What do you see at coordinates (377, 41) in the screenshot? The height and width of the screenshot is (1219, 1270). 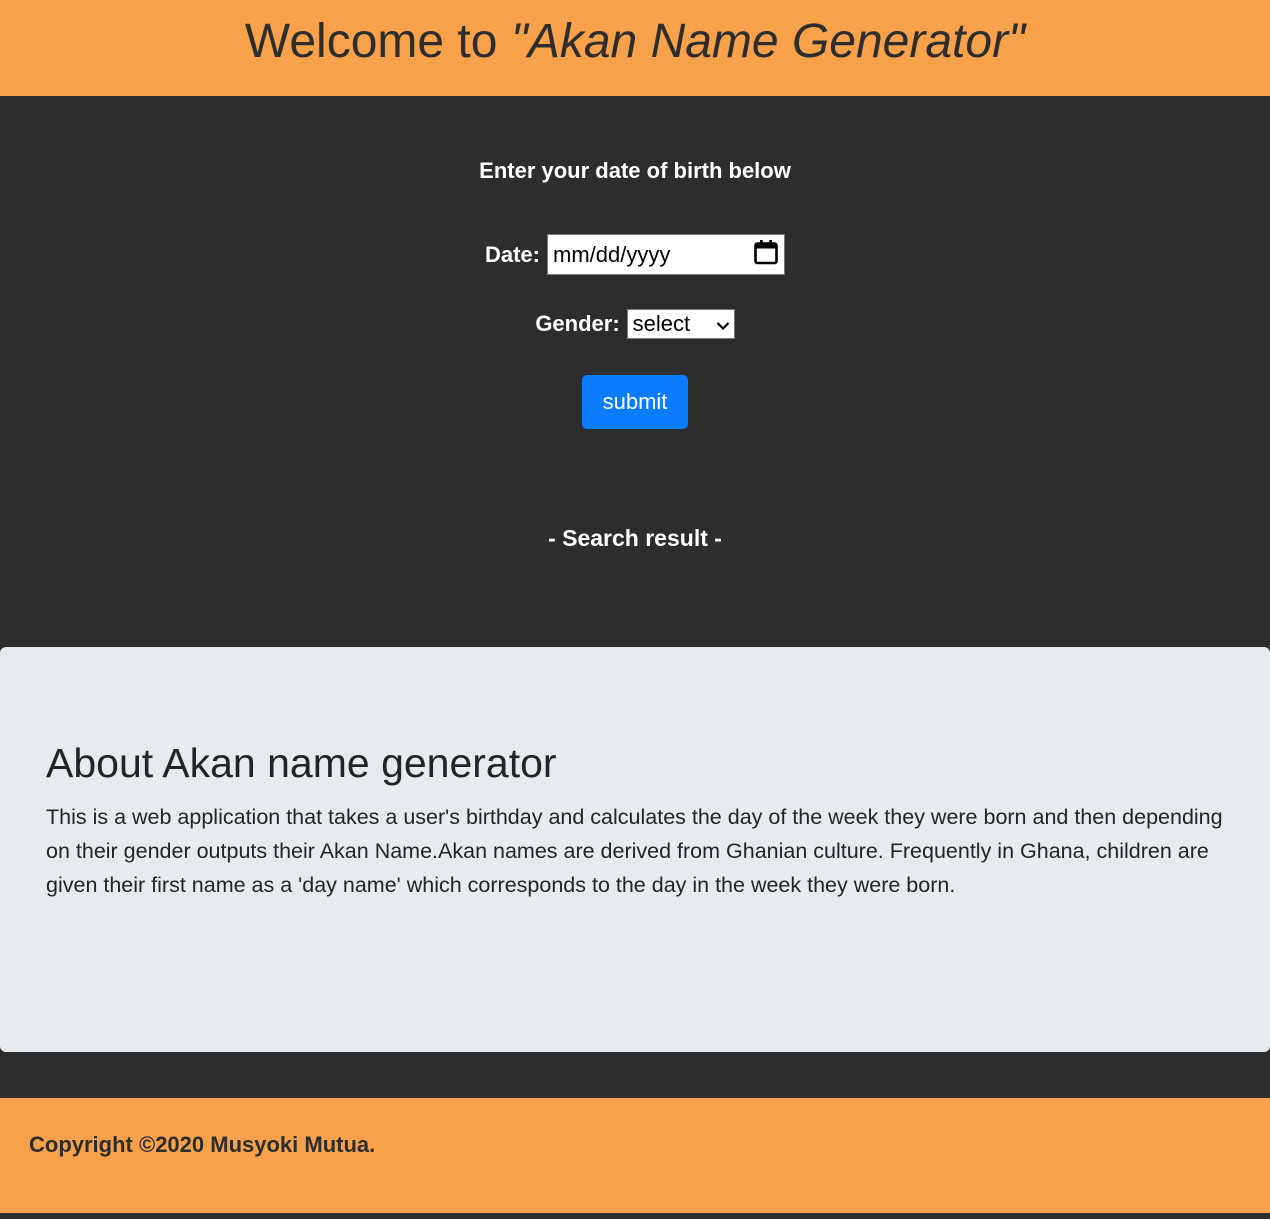 I see `title-prefix: Welcome to` at bounding box center [377, 41].